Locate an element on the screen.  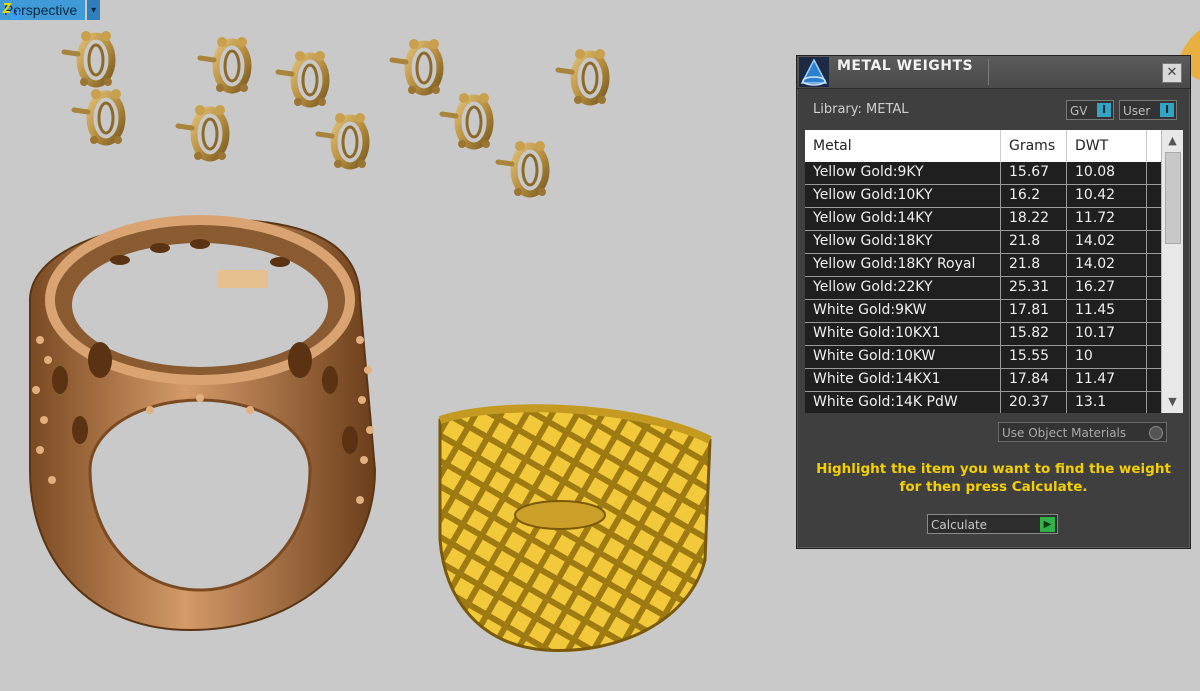
axis-icon is located at coordinates (10, 11).